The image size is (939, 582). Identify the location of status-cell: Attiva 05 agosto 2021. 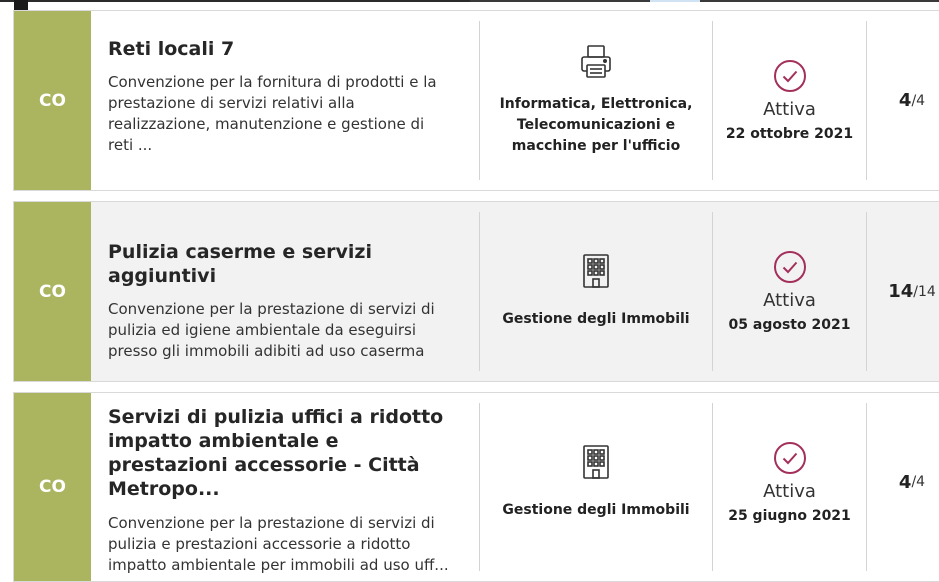
(789, 291).